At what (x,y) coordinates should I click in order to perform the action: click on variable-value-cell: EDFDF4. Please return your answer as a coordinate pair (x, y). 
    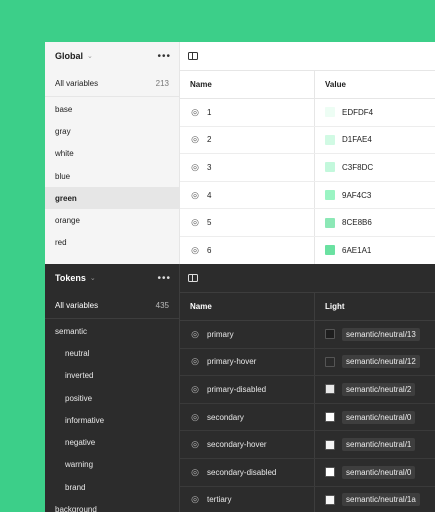
    Looking at the image, I should click on (344, 112).